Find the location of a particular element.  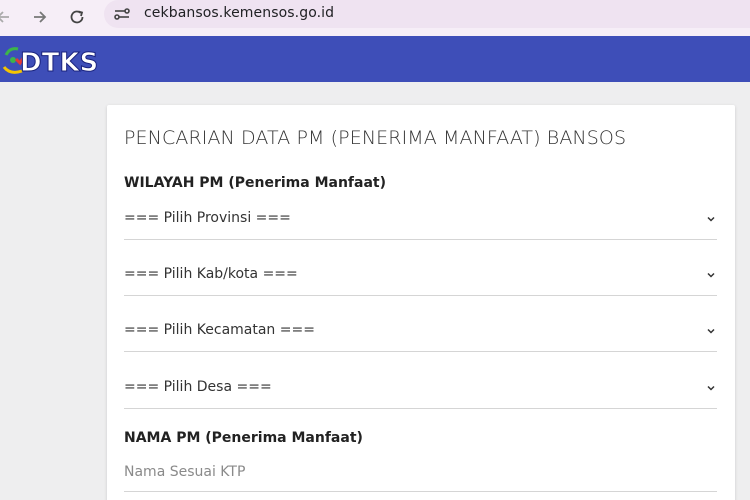

forward-arrow-icon is located at coordinates (40, 17).